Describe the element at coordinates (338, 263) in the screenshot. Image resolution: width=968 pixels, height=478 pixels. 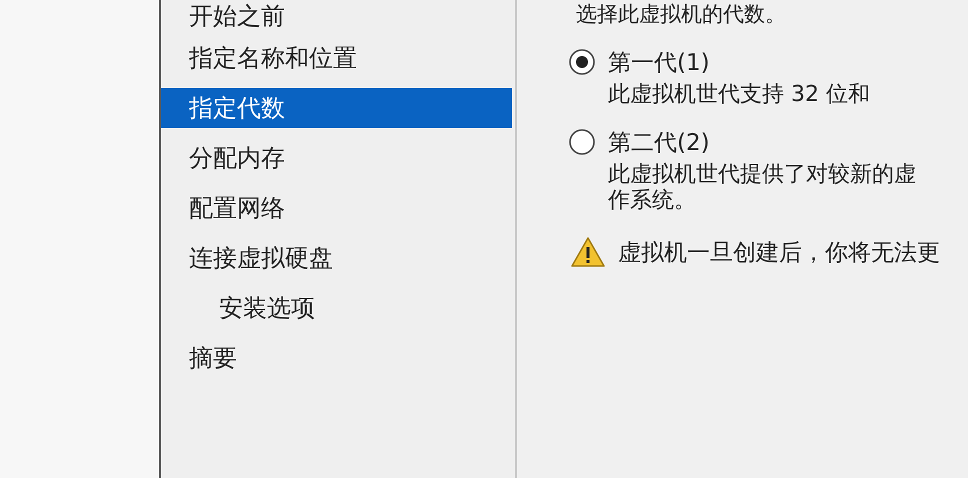
I see `sidebar-item: 连接虚拟硬盘` at that location.